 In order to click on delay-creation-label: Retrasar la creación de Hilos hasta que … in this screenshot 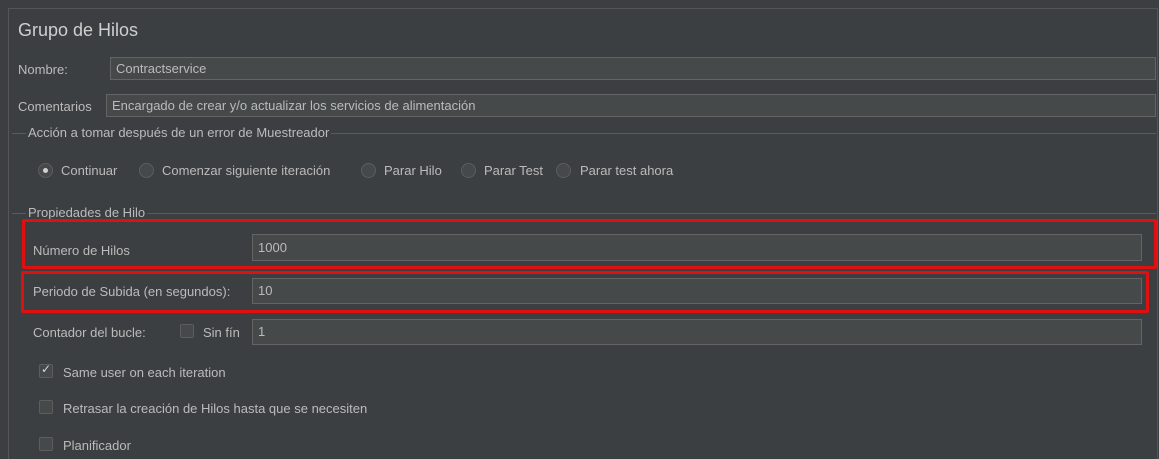, I will do `click(215, 408)`.